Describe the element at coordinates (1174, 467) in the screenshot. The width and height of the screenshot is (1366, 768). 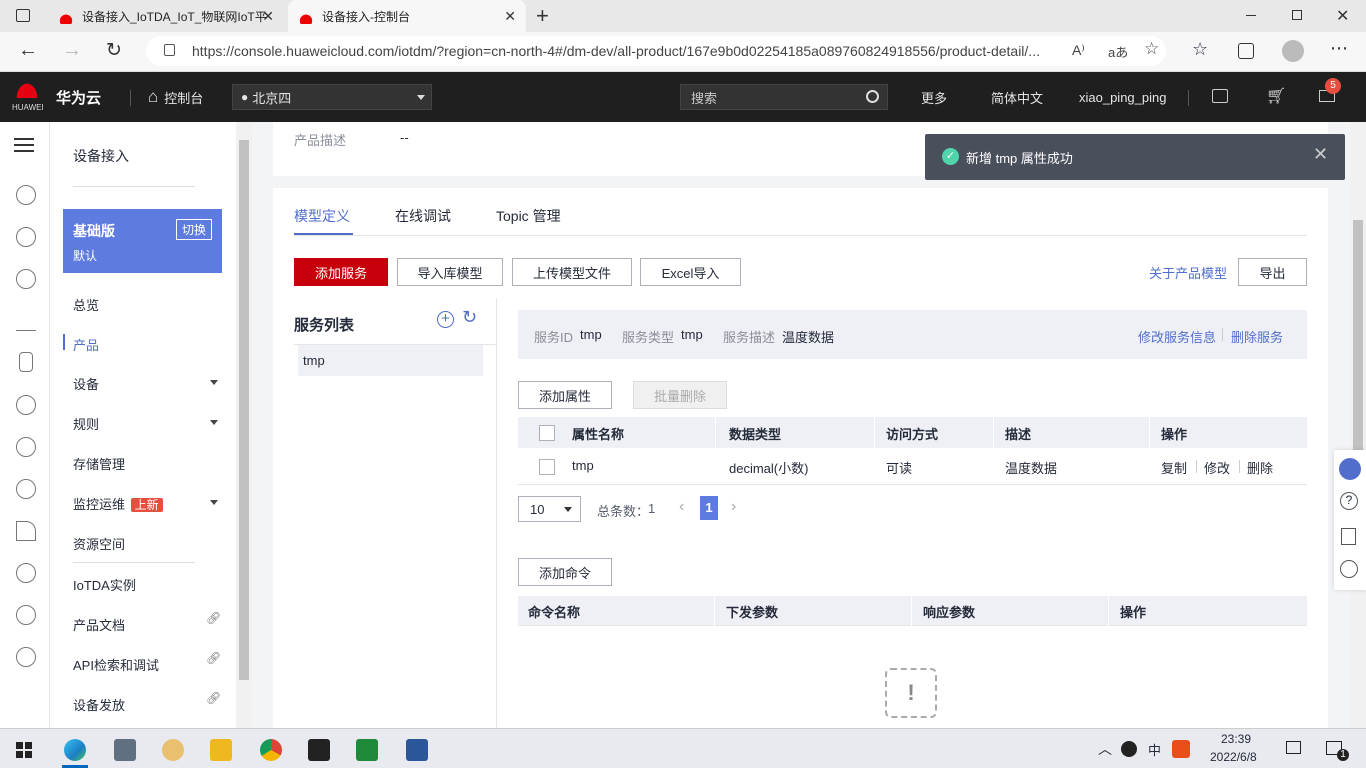
I see `copy-property-link: 复制` at that location.